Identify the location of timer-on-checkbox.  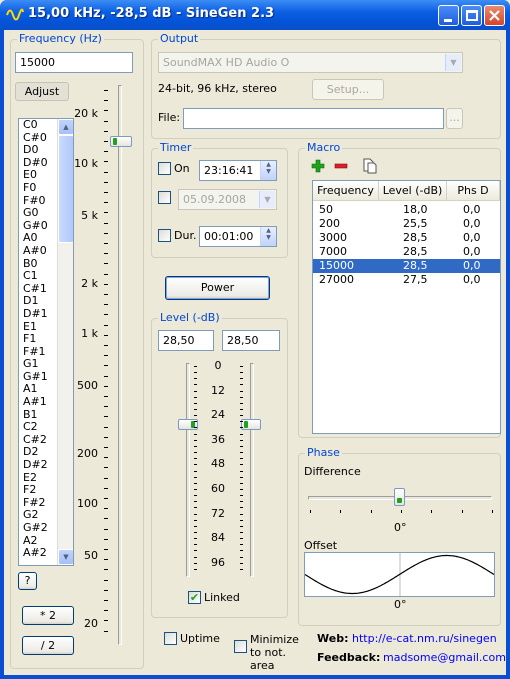
(164, 168).